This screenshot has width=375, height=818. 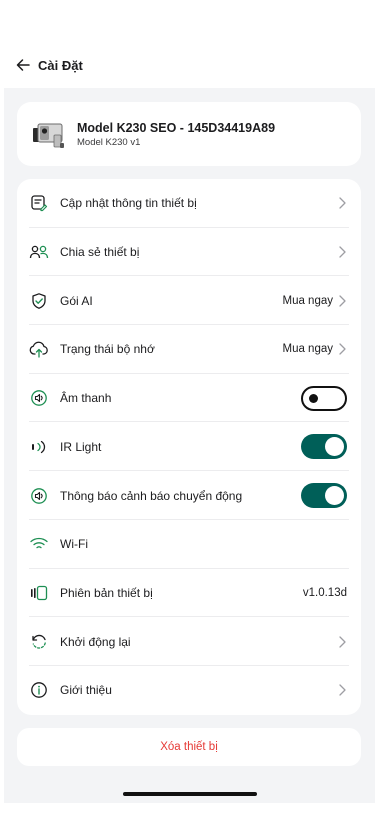 What do you see at coordinates (190, 794) in the screenshot?
I see `home-indicator` at bounding box center [190, 794].